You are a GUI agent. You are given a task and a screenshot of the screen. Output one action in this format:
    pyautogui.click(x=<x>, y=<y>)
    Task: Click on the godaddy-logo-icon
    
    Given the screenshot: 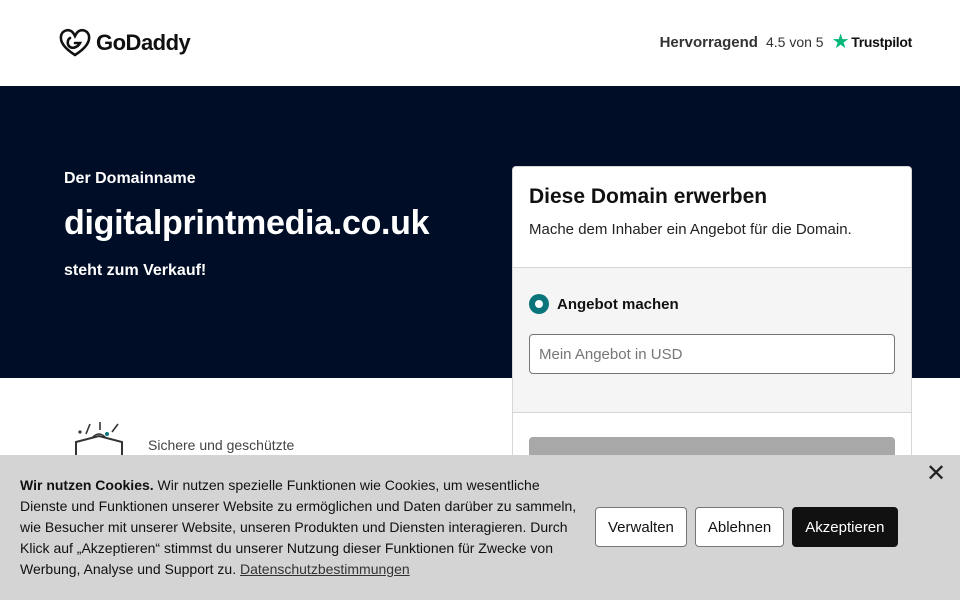 What is the action you would take?
    pyautogui.click(x=75, y=42)
    